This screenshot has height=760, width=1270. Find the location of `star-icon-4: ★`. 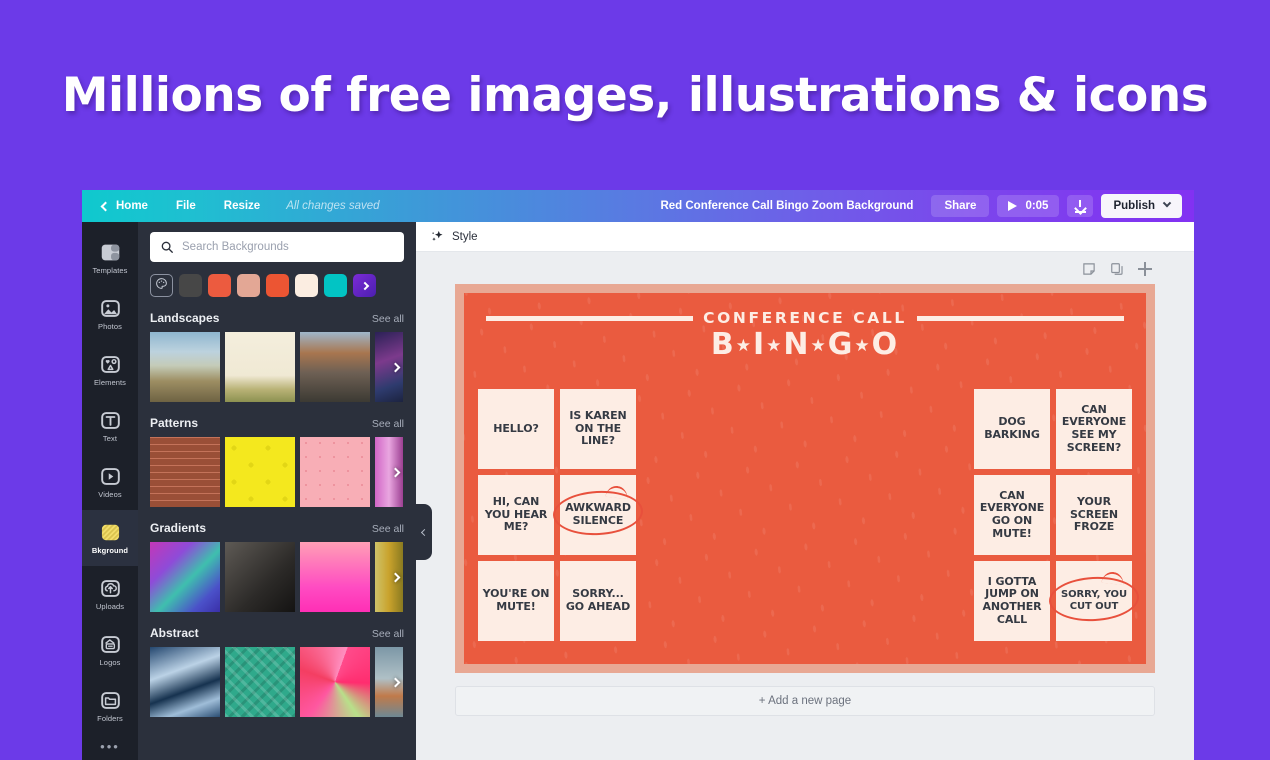

star-icon-4: ★ is located at coordinates (863, 346).